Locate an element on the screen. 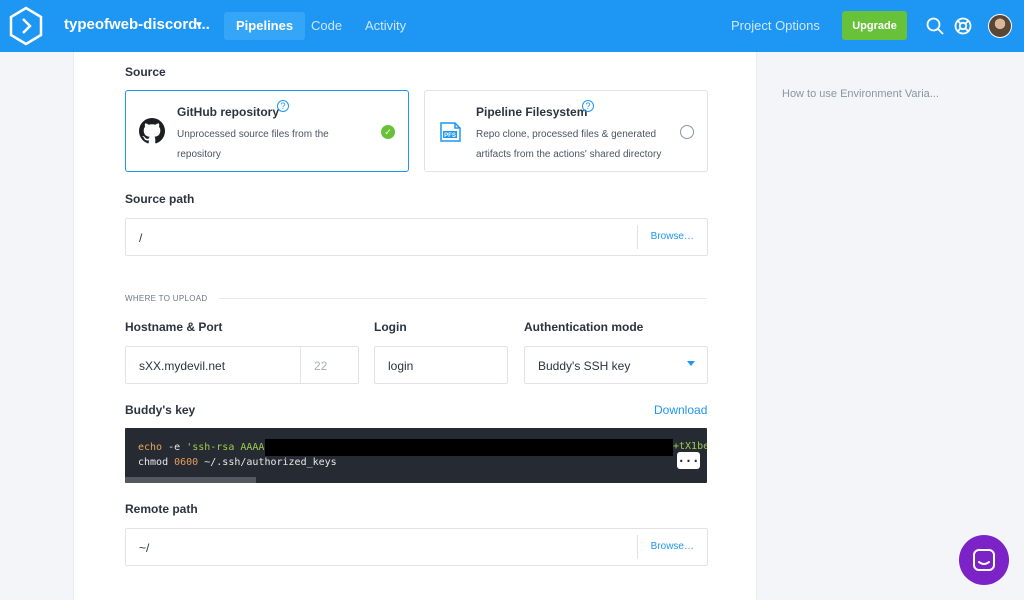 The width and height of the screenshot is (1024, 600). chat-launcher-button is located at coordinates (984, 560).